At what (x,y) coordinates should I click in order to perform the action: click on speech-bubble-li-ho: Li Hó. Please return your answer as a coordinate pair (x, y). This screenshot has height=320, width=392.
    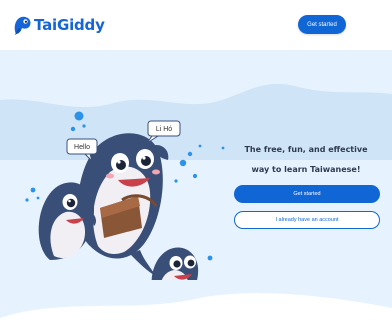
    Looking at the image, I should click on (163, 132).